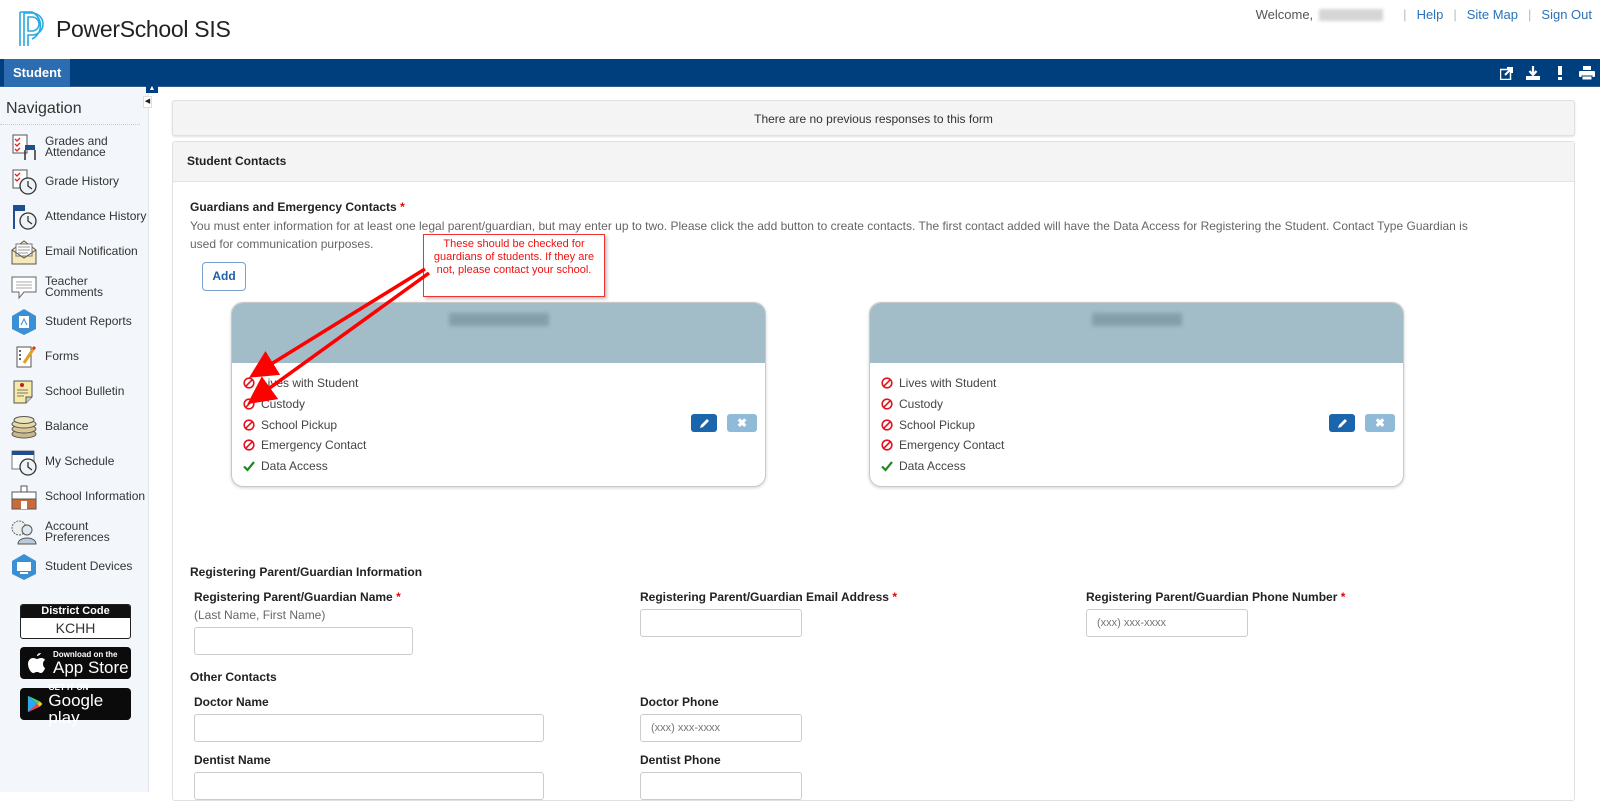 This screenshot has width=1600, height=801. Describe the element at coordinates (75, 611) in the screenshot. I see `district-code-label: District Code` at that location.